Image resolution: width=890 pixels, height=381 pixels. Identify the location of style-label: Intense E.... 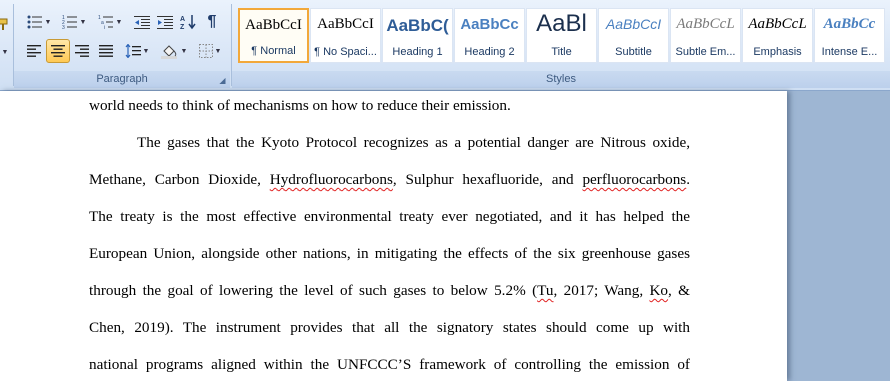
(849, 52).